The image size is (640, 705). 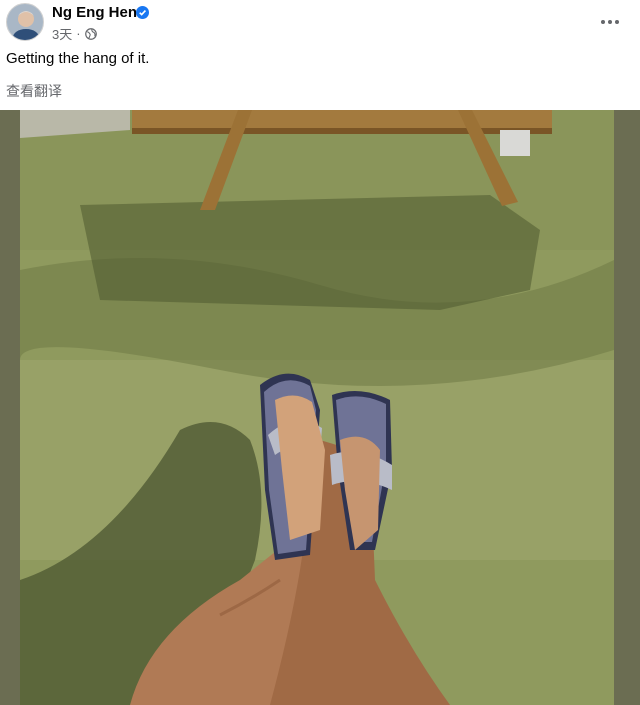 I want to click on avatar, so click(x=25, y=22).